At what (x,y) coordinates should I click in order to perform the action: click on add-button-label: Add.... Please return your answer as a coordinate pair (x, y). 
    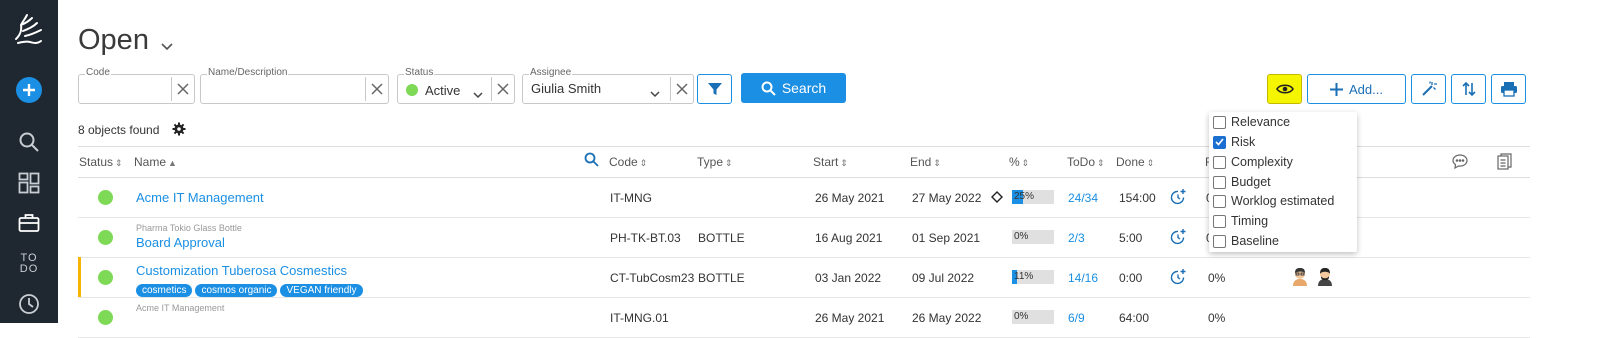
    Looking at the image, I should click on (1366, 89).